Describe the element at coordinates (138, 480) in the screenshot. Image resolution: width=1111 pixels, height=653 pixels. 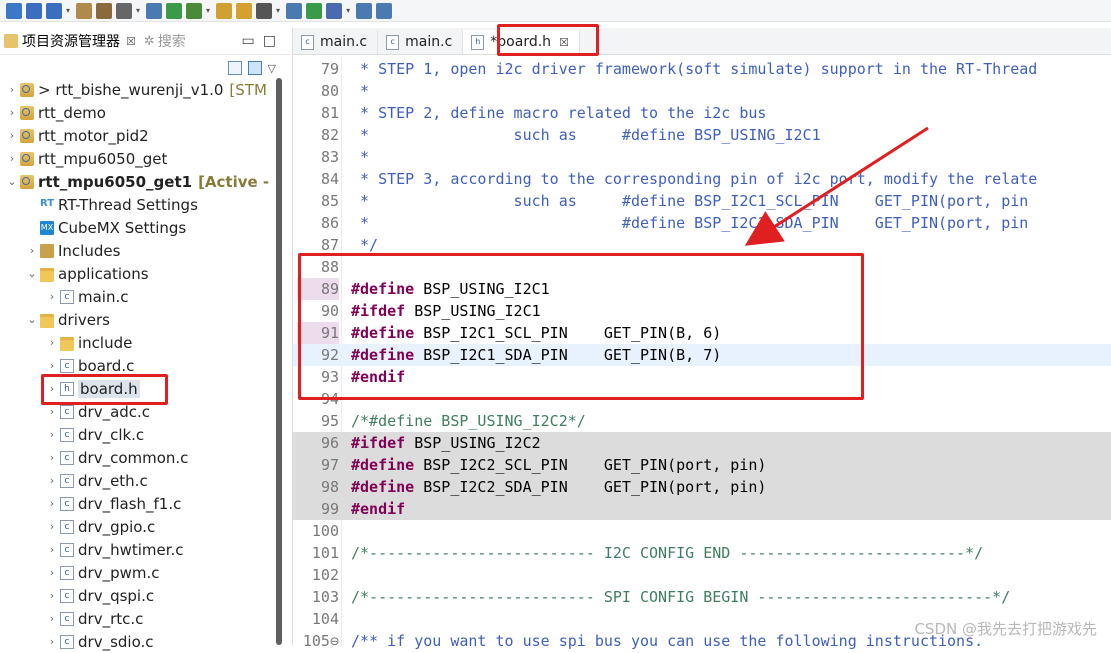
I see `tree-item: › c drv_eth.c` at that location.